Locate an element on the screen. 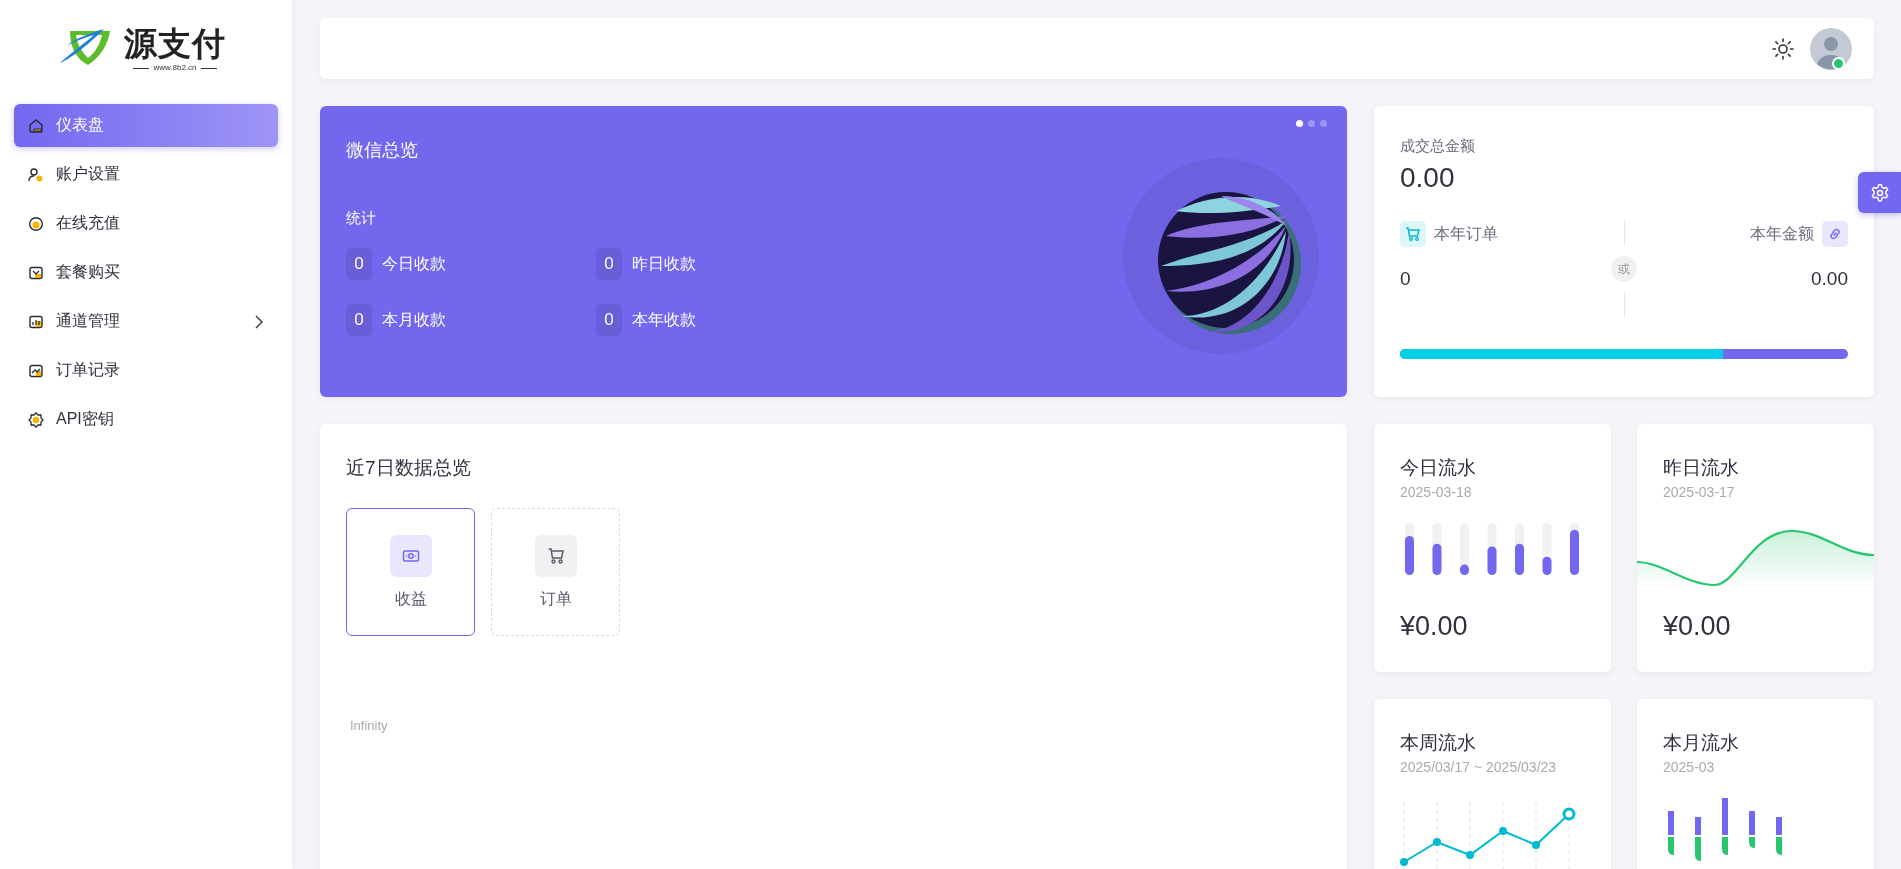  sidebar-item: 通道管理 is located at coordinates (146, 321).